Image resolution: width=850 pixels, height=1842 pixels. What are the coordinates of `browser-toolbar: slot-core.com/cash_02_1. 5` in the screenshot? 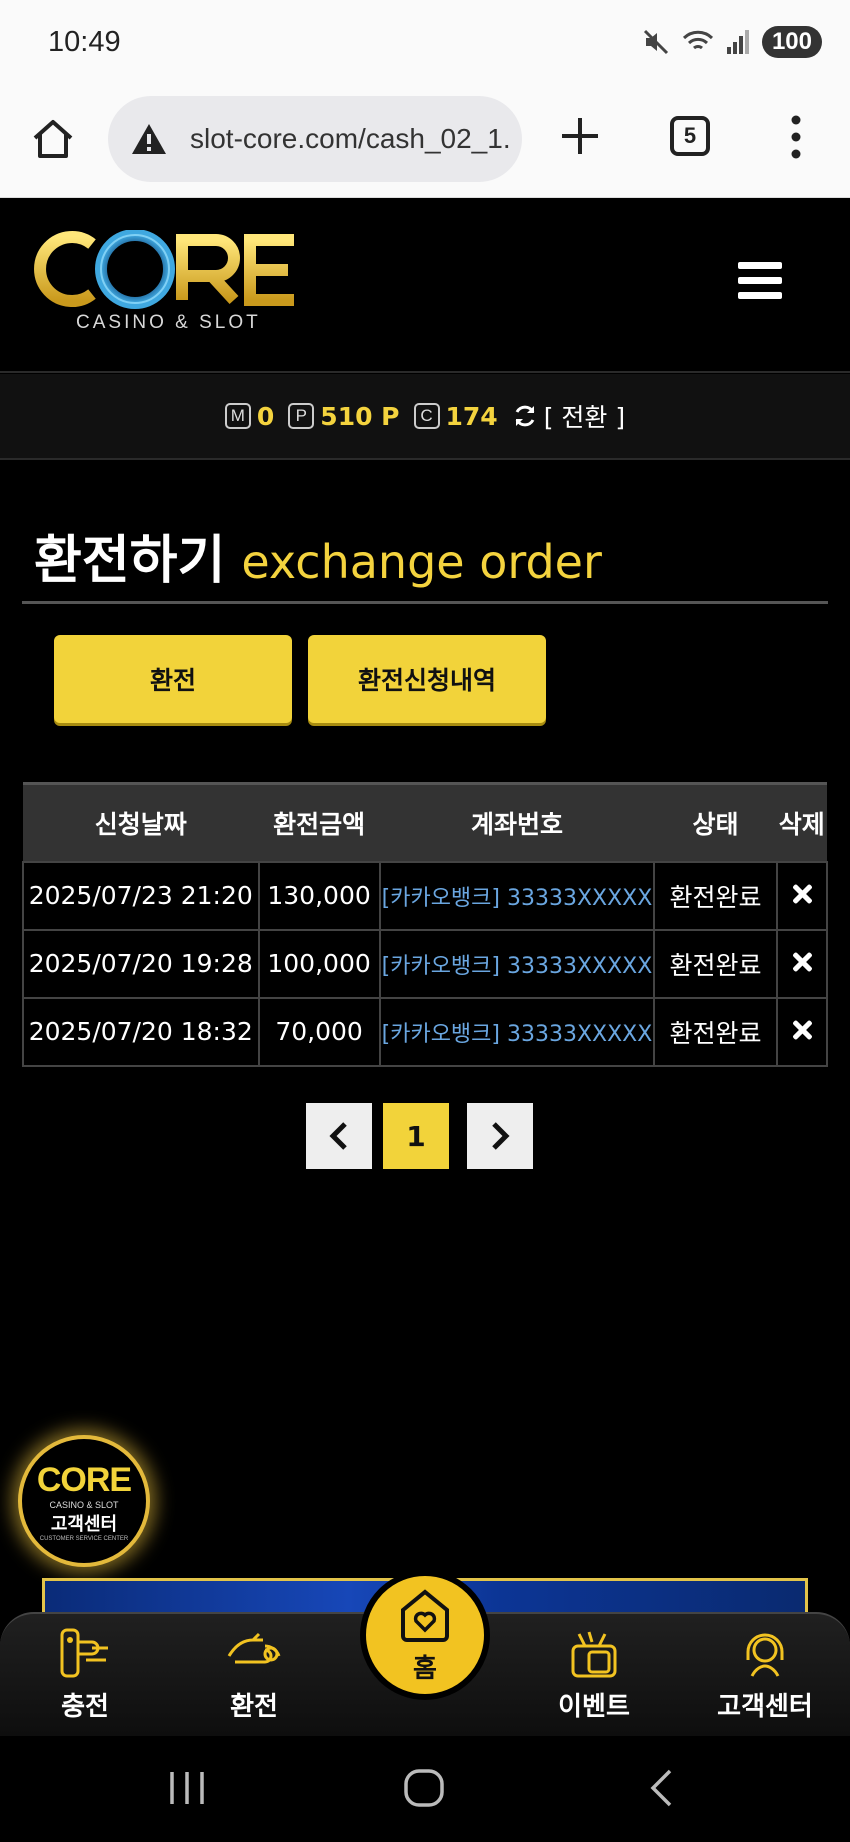 It's located at (425, 143).